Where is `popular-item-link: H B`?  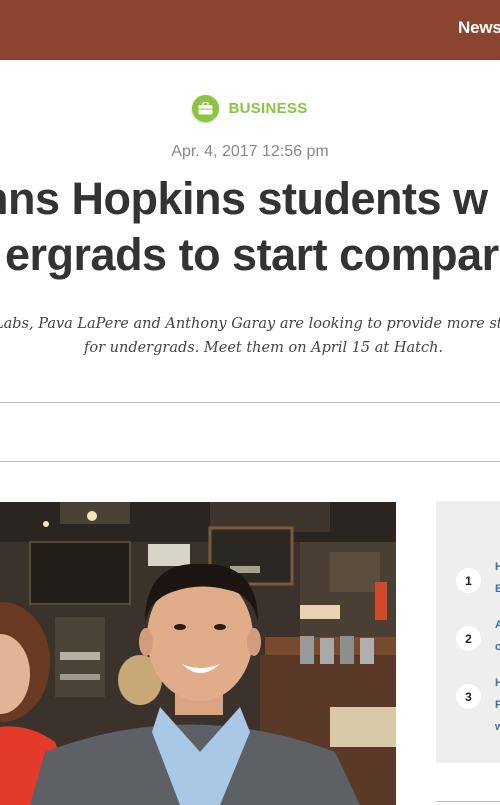
popular-item-link: H B is located at coordinates (497, 578).